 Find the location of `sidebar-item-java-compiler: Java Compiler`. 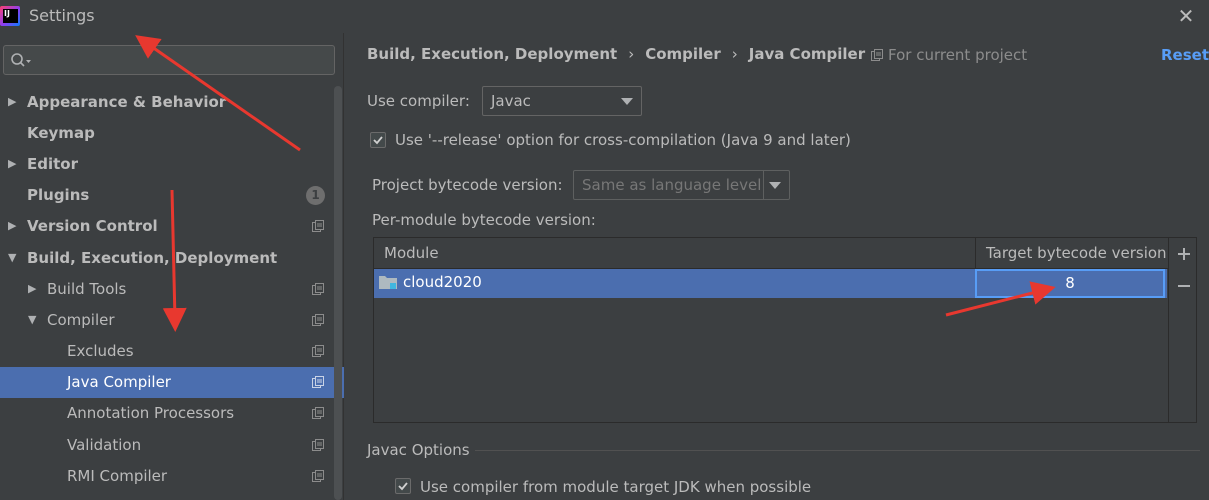

sidebar-item-java-compiler: Java Compiler is located at coordinates (172, 382).